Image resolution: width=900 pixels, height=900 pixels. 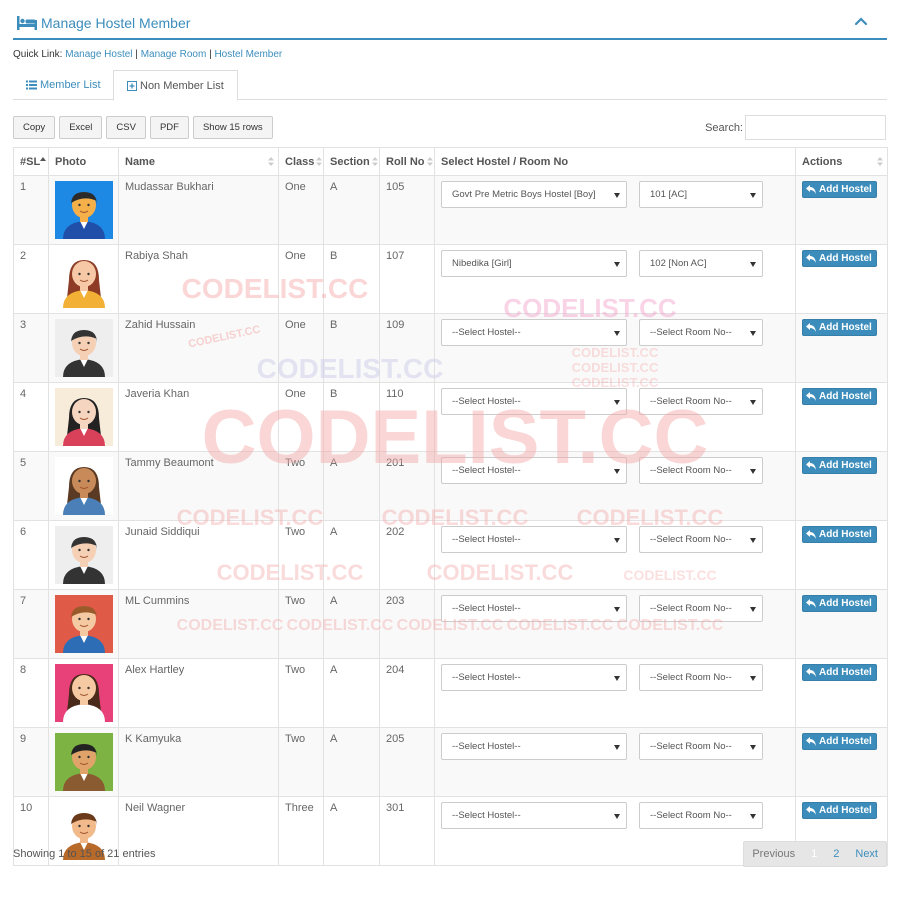 What do you see at coordinates (866, 854) in the screenshot?
I see `next-page-button: Next` at bounding box center [866, 854].